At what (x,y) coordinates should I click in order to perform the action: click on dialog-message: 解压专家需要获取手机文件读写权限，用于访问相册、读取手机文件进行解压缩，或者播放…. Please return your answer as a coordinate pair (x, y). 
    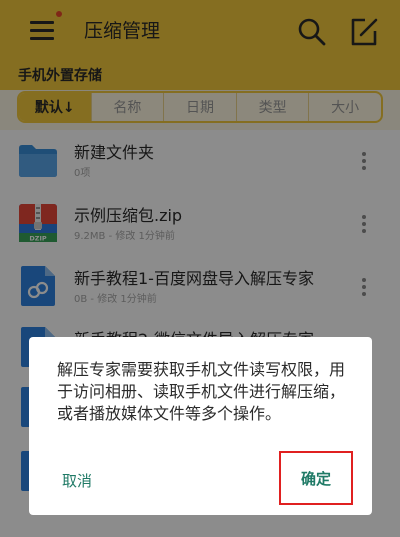
    Looking at the image, I should click on (201, 391).